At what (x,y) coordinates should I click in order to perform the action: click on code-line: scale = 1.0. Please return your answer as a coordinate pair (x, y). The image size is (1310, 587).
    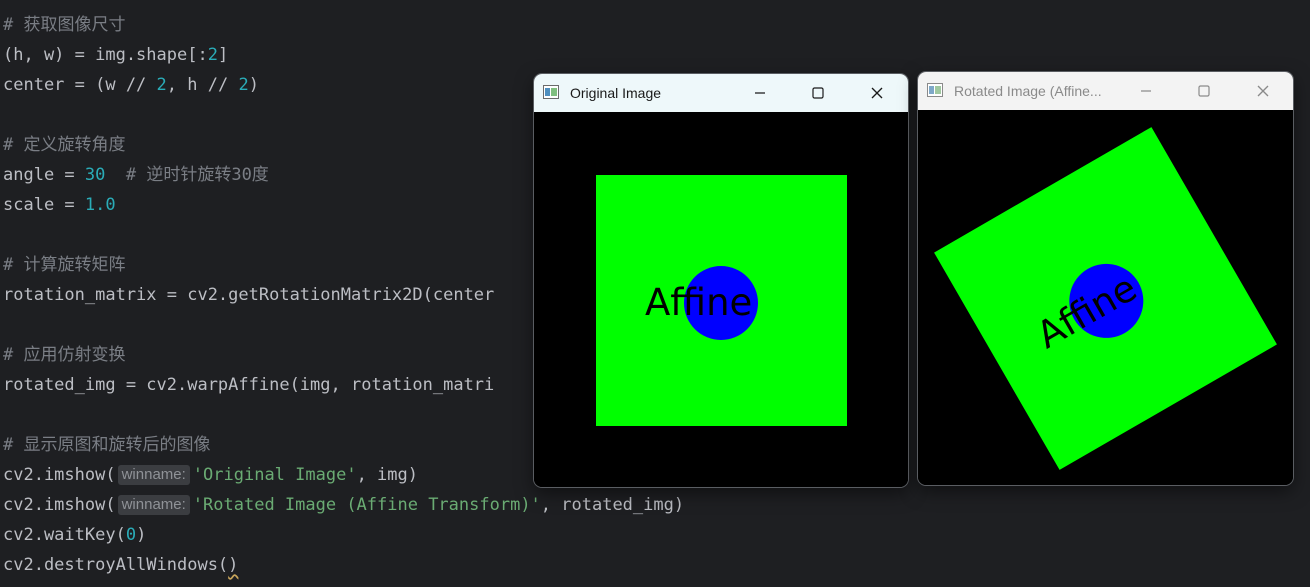
    Looking at the image, I should click on (59, 205).